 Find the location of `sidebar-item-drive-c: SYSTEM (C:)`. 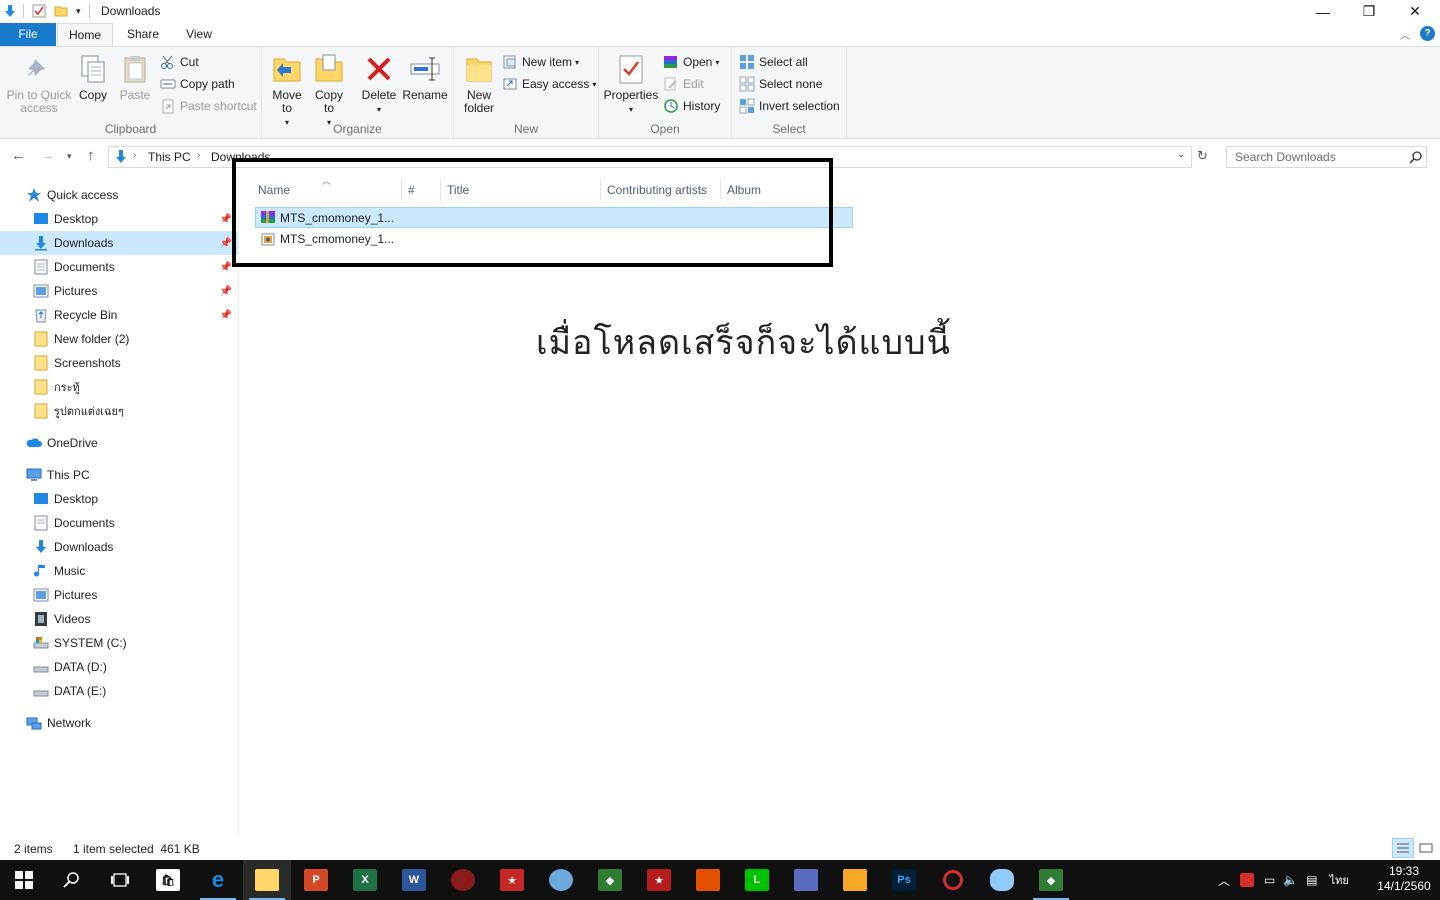

sidebar-item-drive-c: SYSTEM (C:) is located at coordinates (119, 643).